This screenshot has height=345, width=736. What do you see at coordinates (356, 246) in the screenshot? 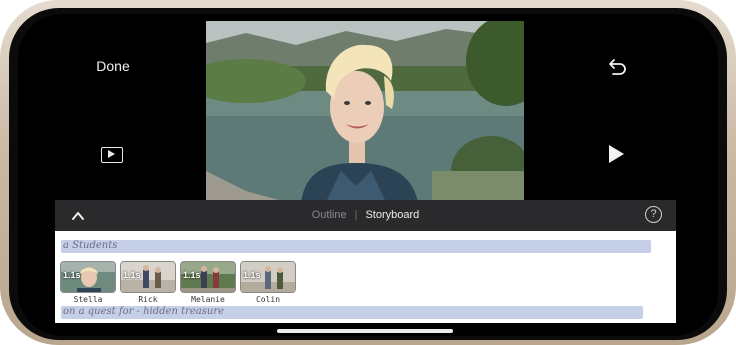
I see `caption-highlight-top` at bounding box center [356, 246].